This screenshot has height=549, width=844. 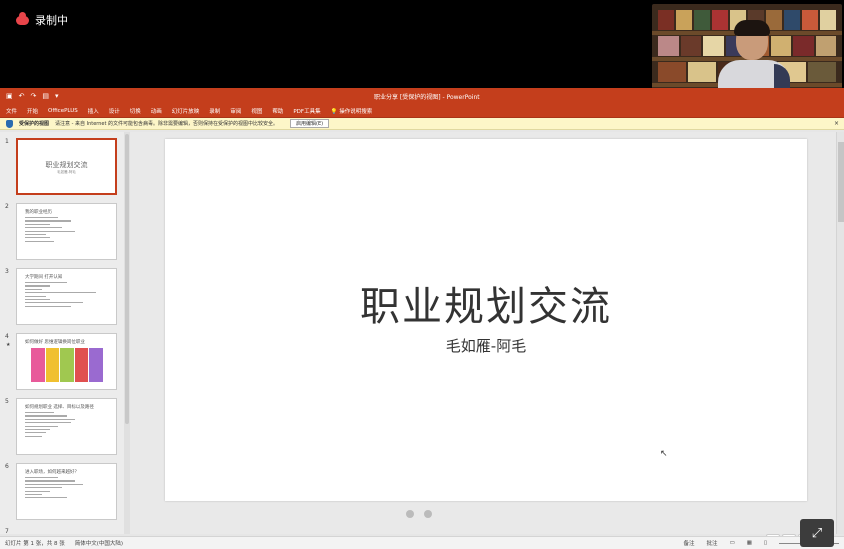 I want to click on thumb-title: 进入职场，如何越来越好？, so click(x=52, y=472).